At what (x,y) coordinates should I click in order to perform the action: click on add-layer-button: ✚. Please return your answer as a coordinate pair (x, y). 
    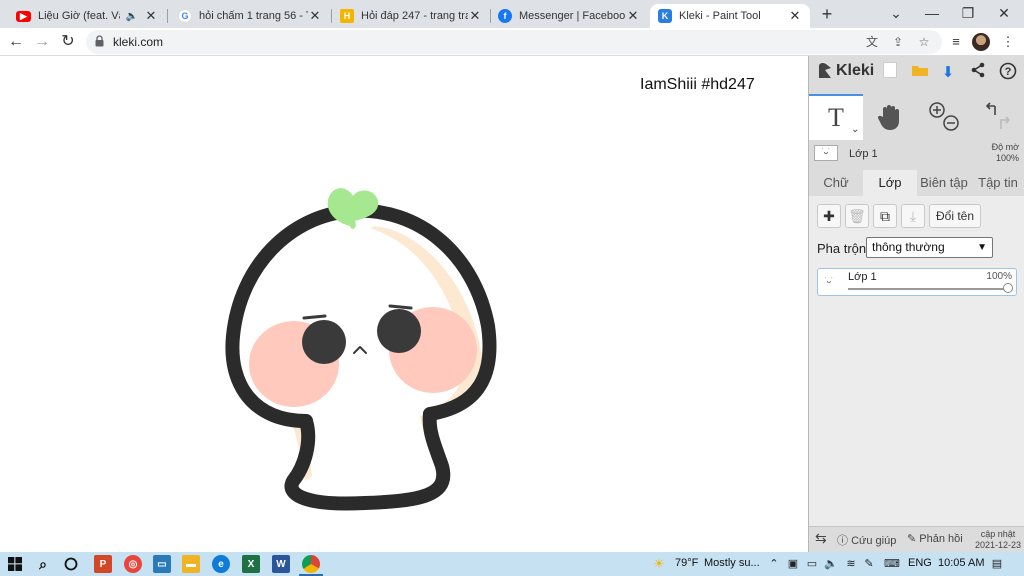
    Looking at the image, I should click on (829, 216).